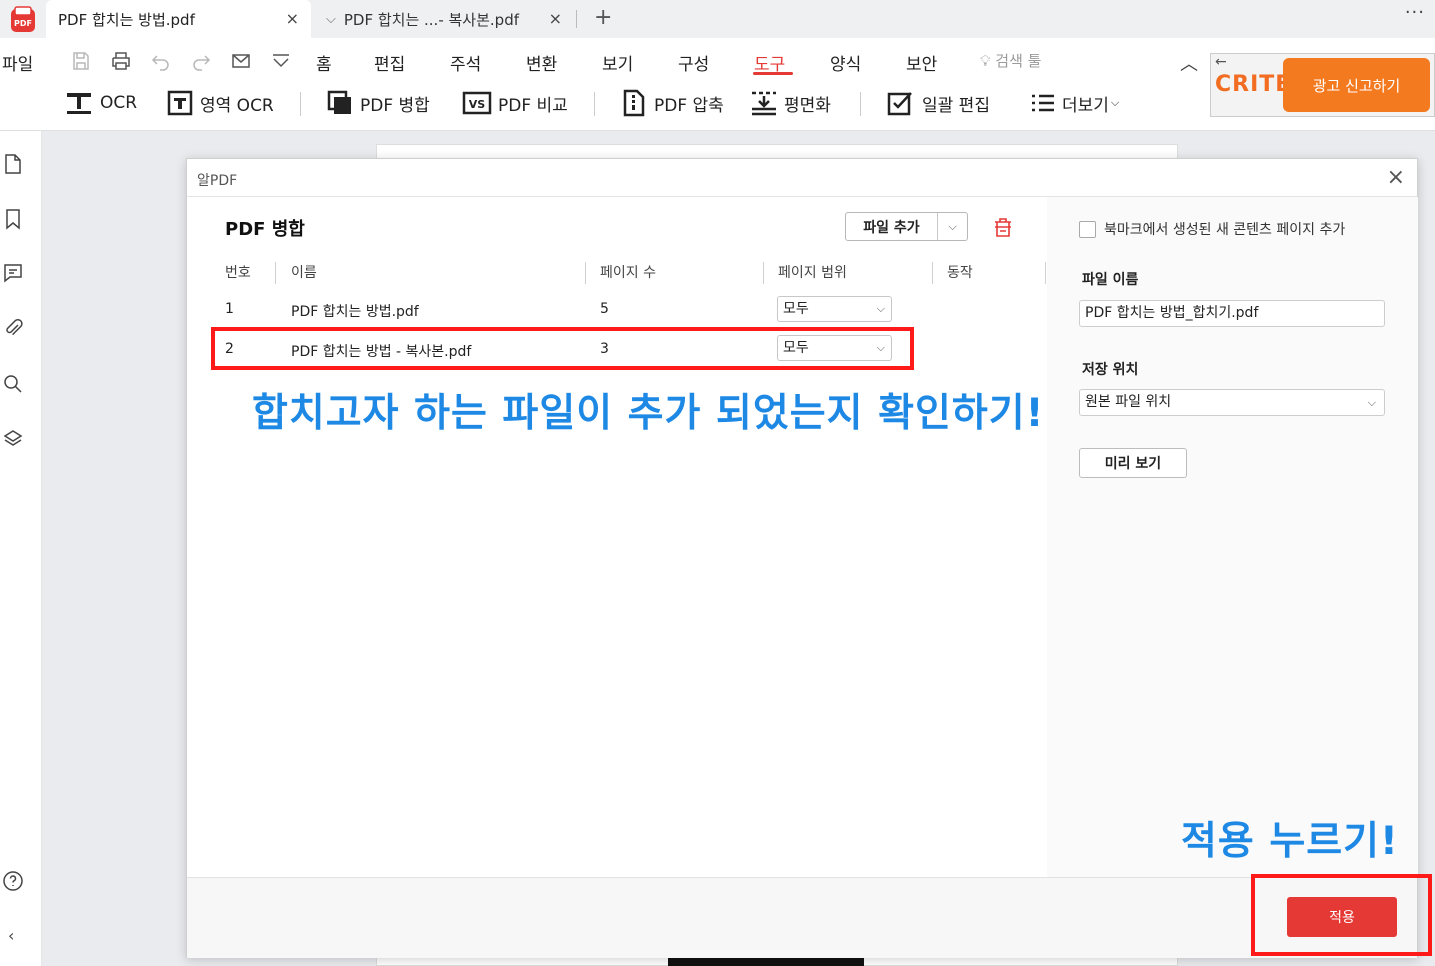 The image size is (1435, 966). I want to click on ocr-tool: OCR, so click(100, 103).